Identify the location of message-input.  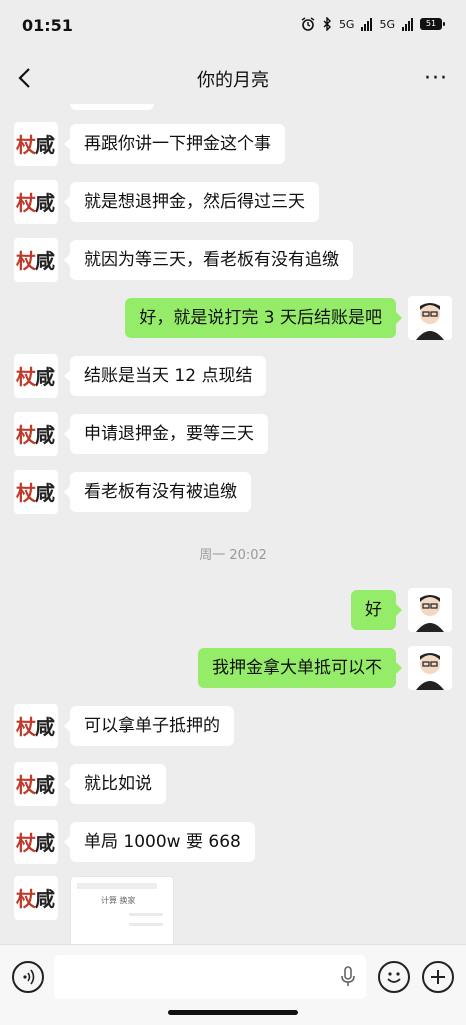
(210, 977).